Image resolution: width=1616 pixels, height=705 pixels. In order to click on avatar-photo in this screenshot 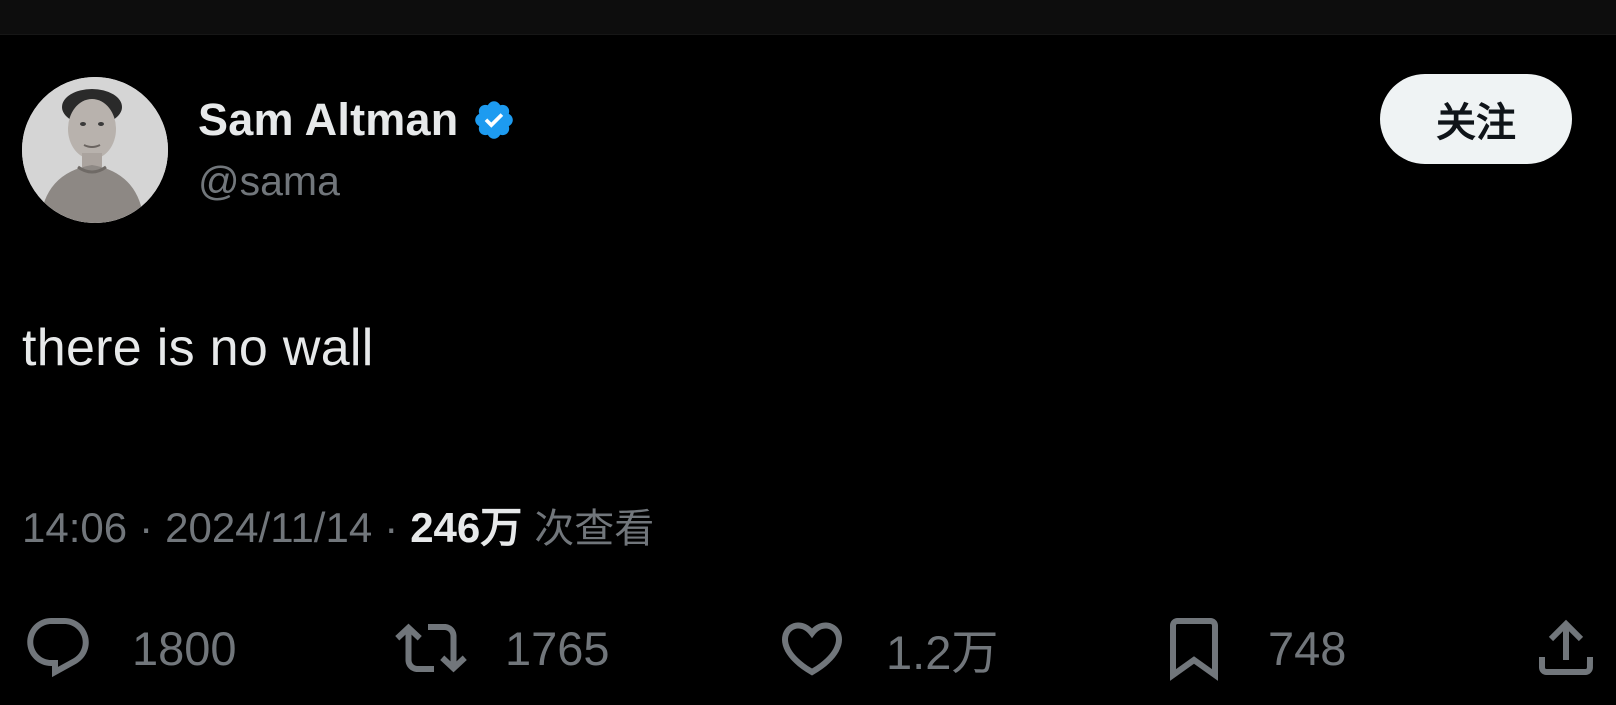, I will do `click(95, 150)`.